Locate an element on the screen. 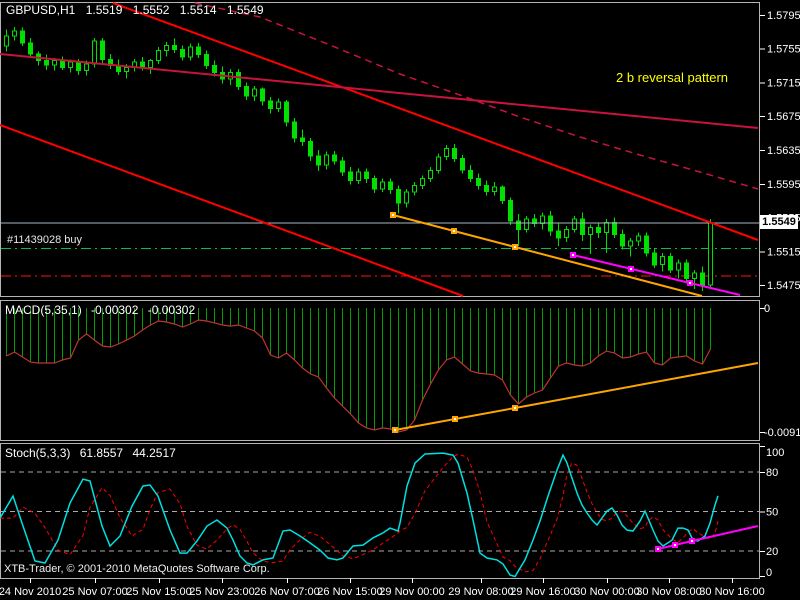 Image resolution: width=800 pixels, height=600 pixels. ohlc-open: 1.5519 is located at coordinates (104, 10).